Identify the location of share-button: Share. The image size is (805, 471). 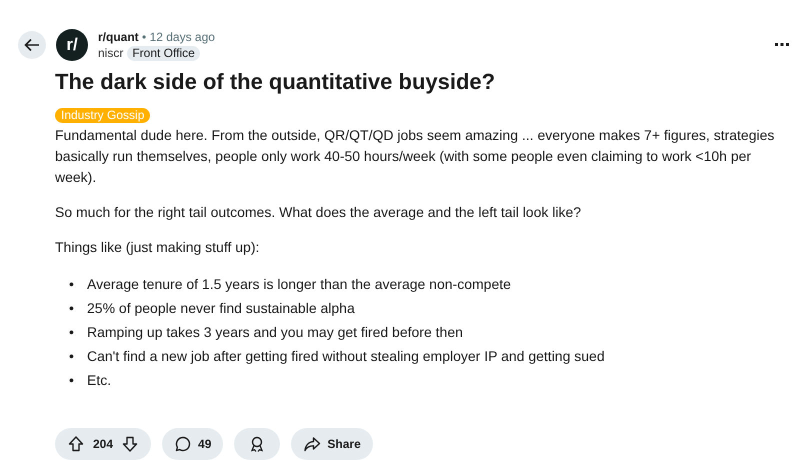
(332, 444).